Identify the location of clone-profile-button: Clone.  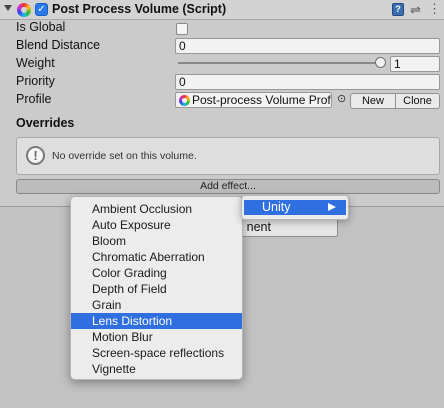
(417, 101).